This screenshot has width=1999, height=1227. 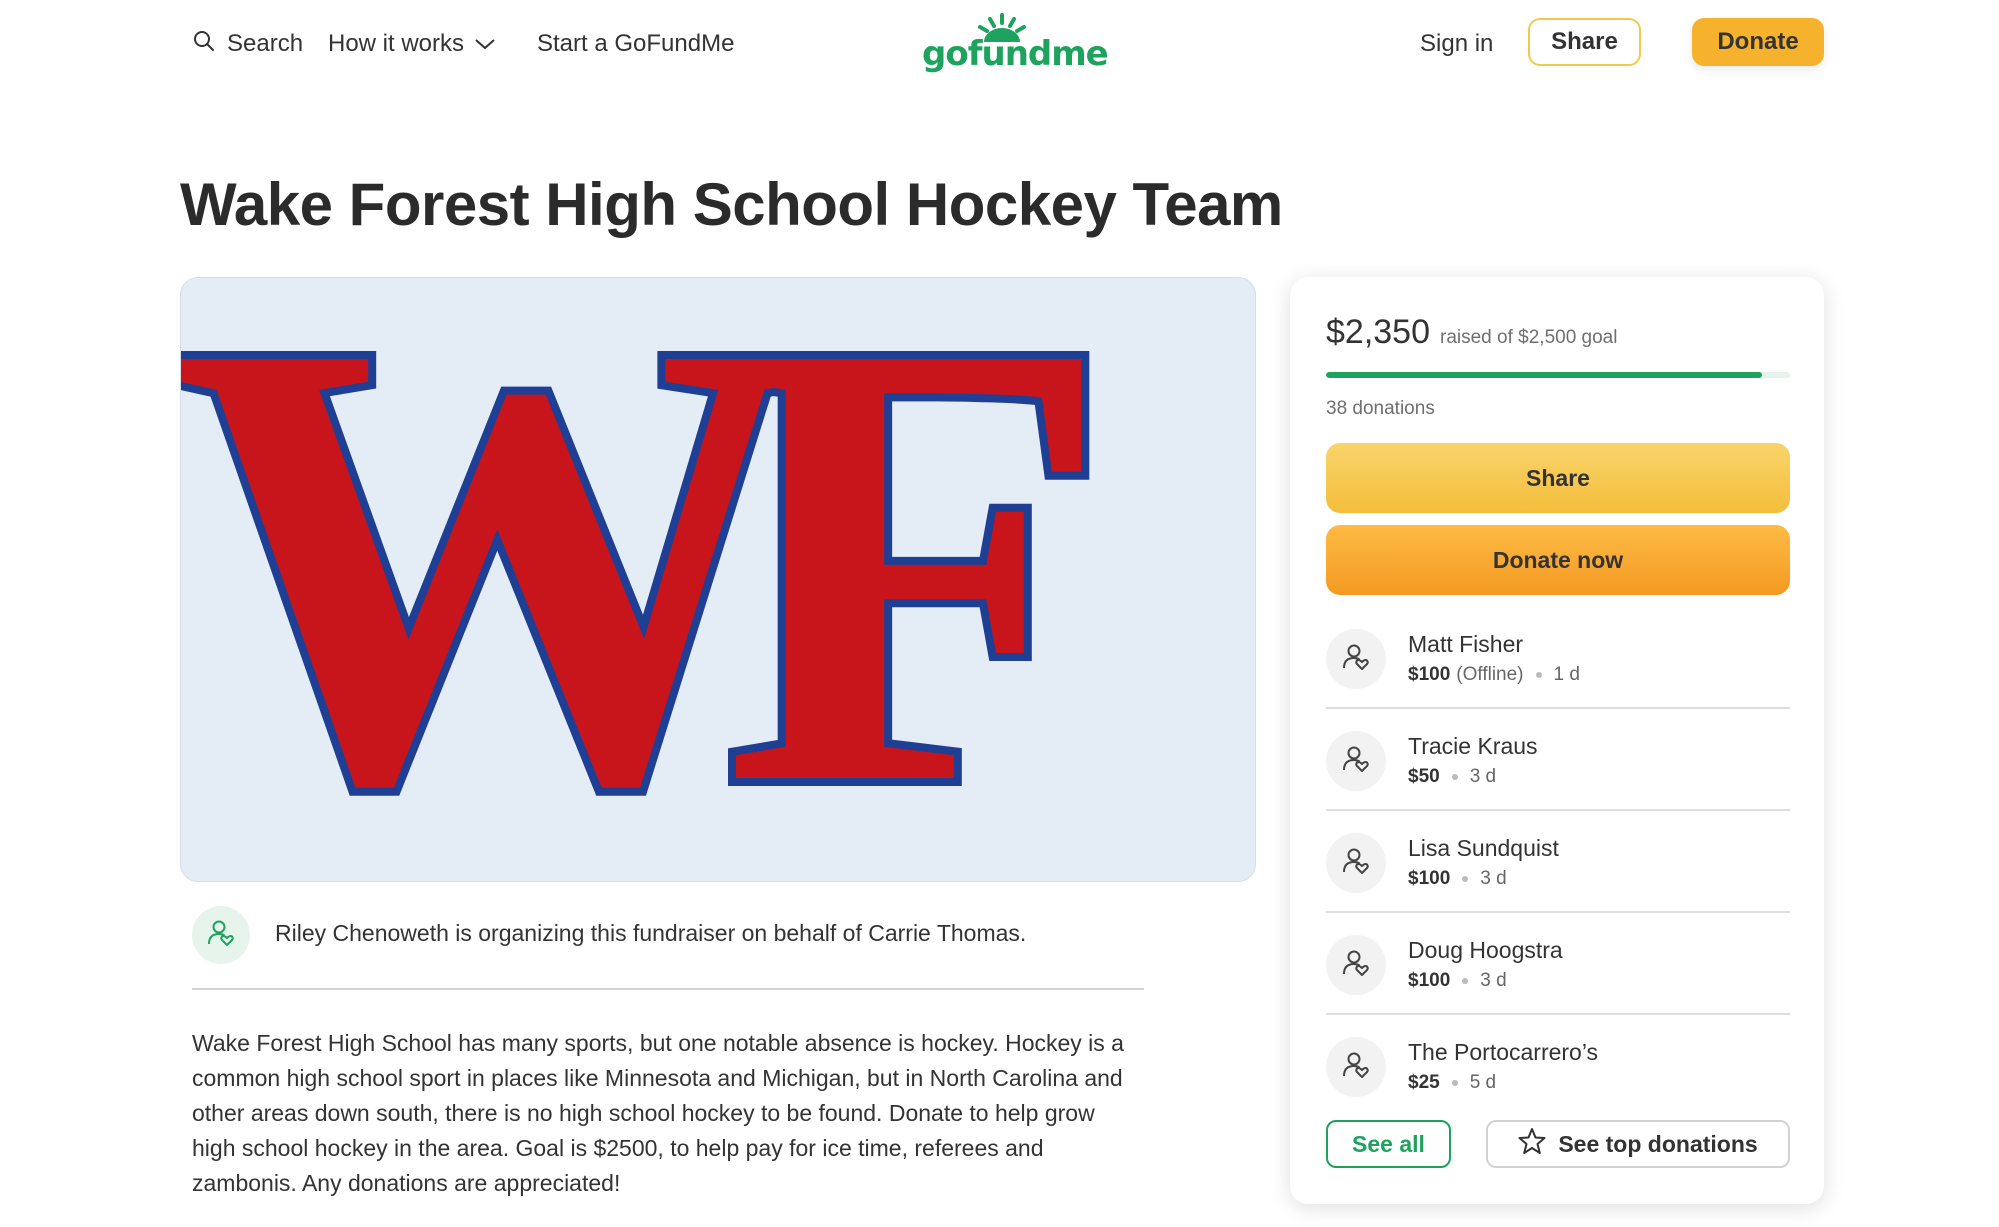 I want to click on amount-raised: $2,350, so click(x=1378, y=332).